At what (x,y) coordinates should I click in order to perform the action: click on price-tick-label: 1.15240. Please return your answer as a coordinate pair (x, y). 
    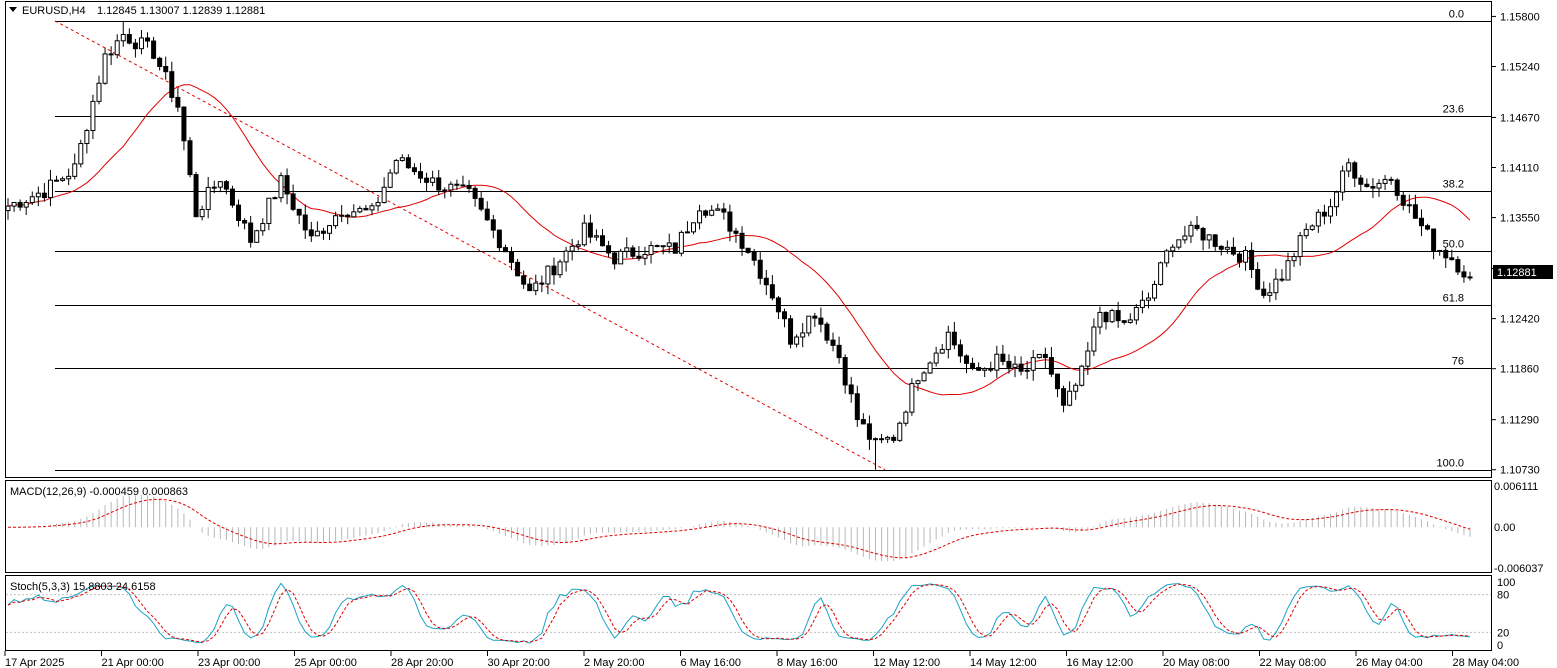
    Looking at the image, I should click on (1520, 67).